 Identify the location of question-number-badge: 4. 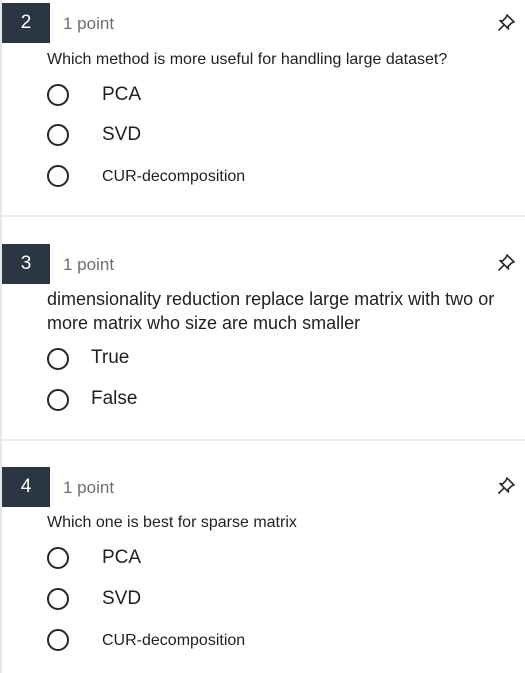
(26, 487).